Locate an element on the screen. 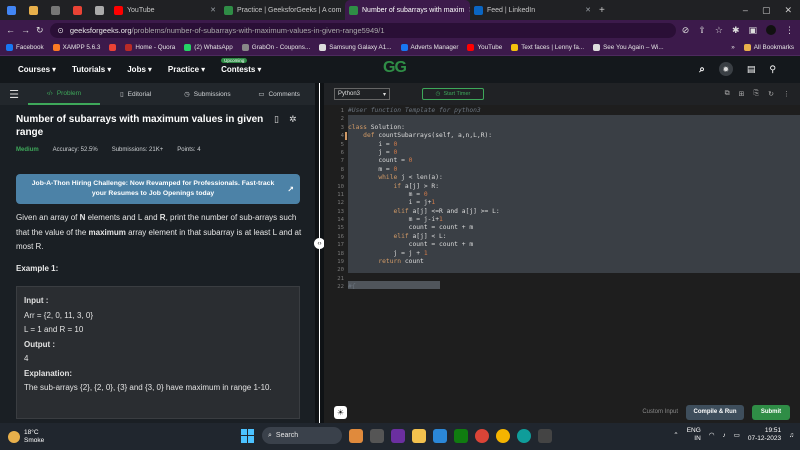 The image size is (800, 450). tab-editorial: ▯ Editorial is located at coordinates (136, 94).